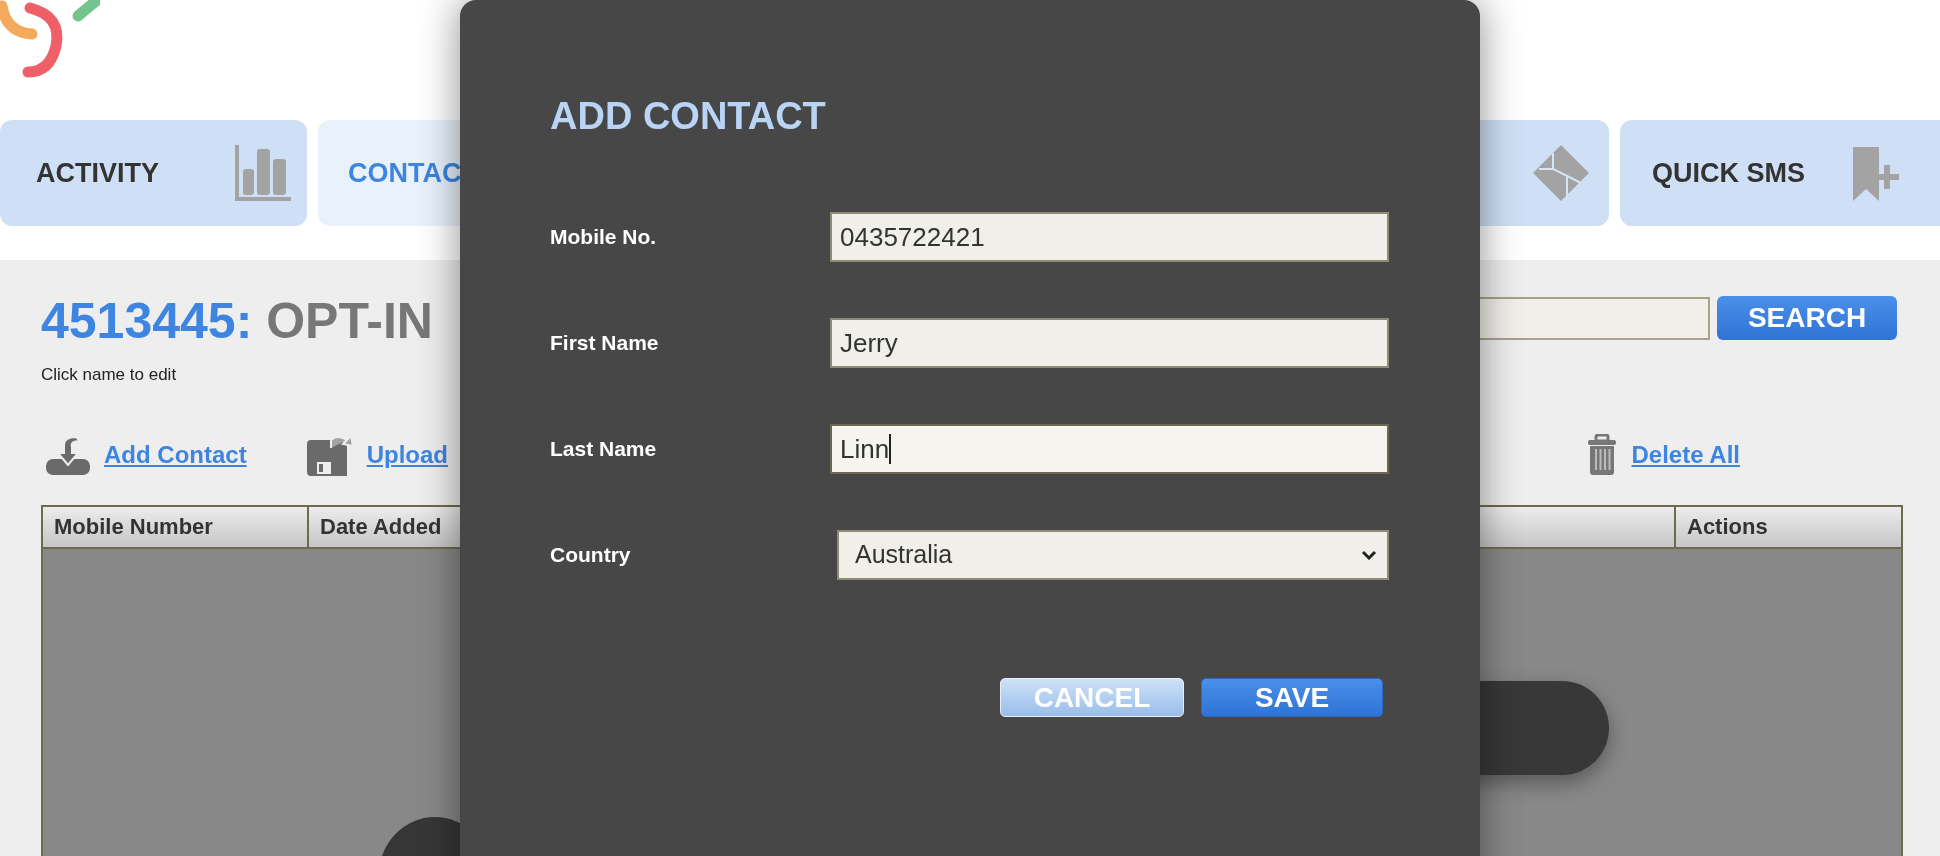 This screenshot has width=1940, height=856. I want to click on list-heading: 4513445: OPT-IN, so click(237, 321).